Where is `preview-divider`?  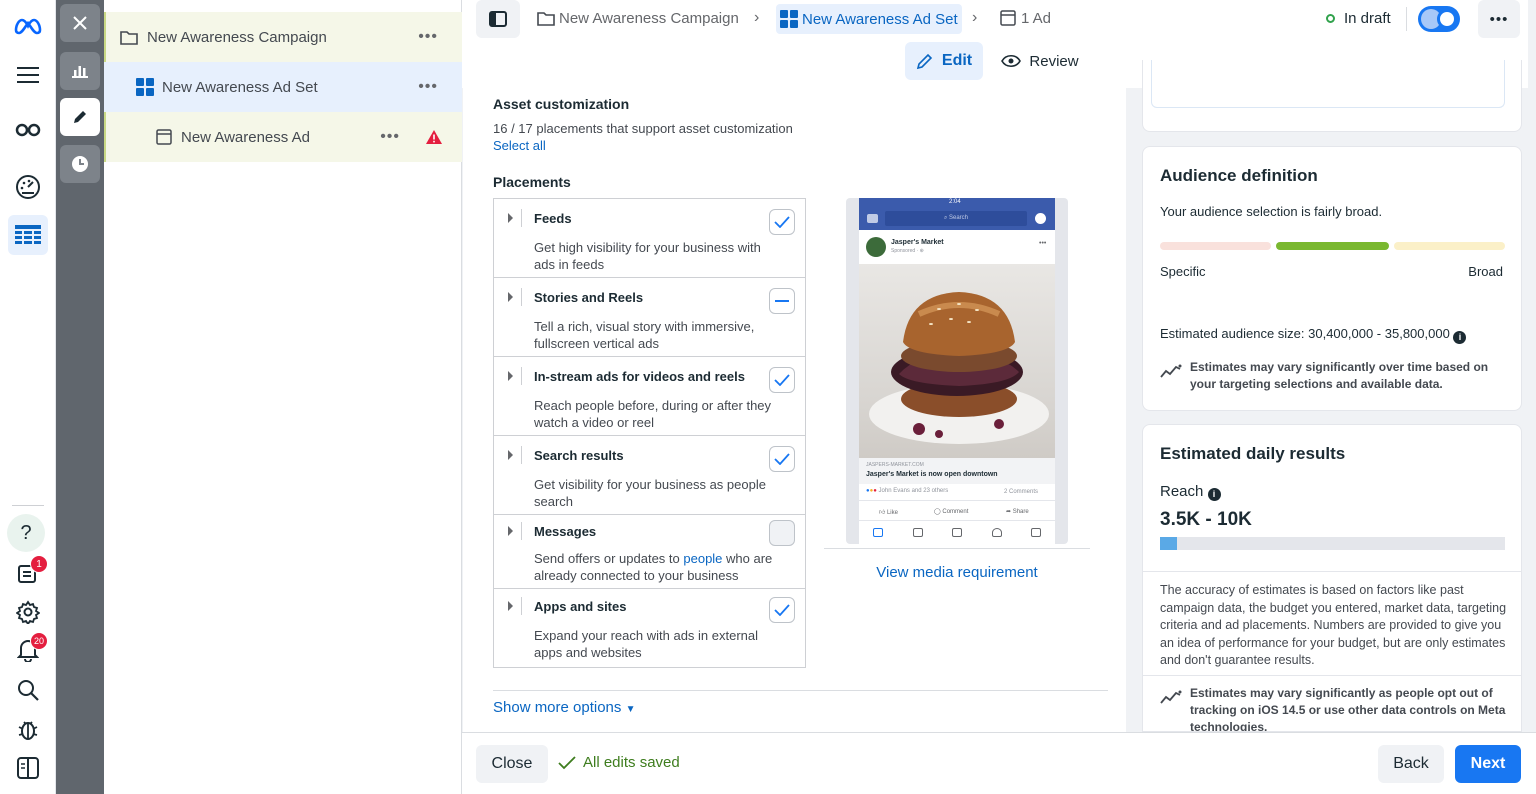 preview-divider is located at coordinates (957, 548).